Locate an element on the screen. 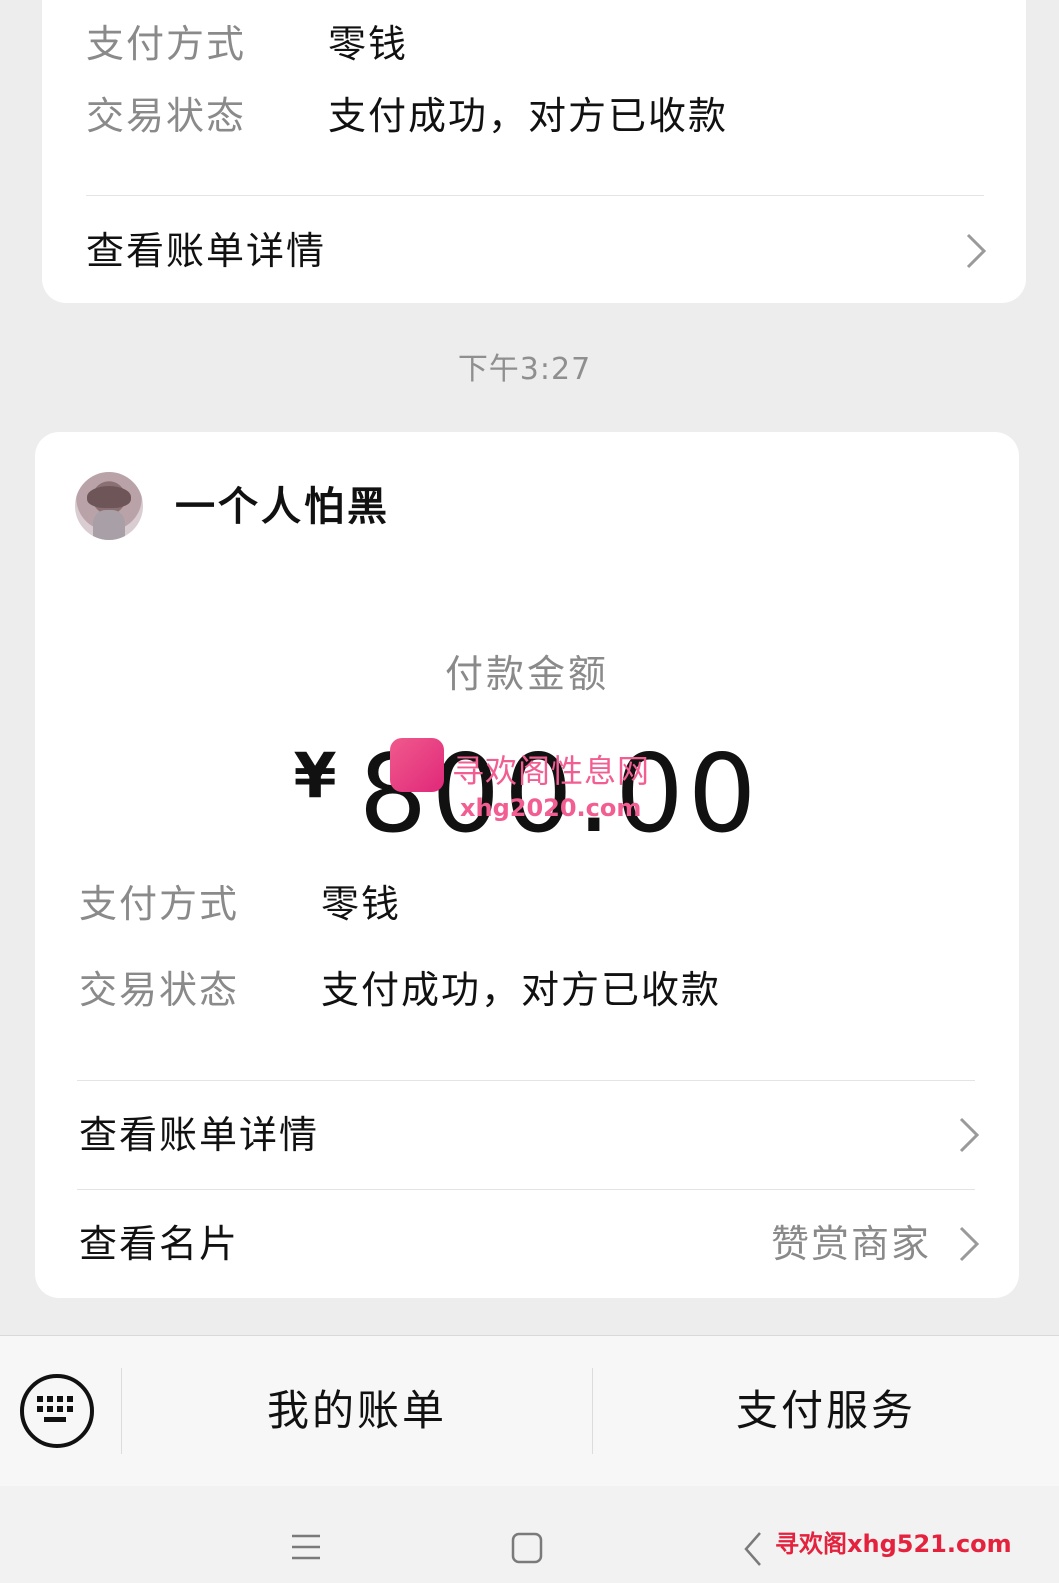  payer-name: 一个人怕黑 is located at coordinates (282, 507).